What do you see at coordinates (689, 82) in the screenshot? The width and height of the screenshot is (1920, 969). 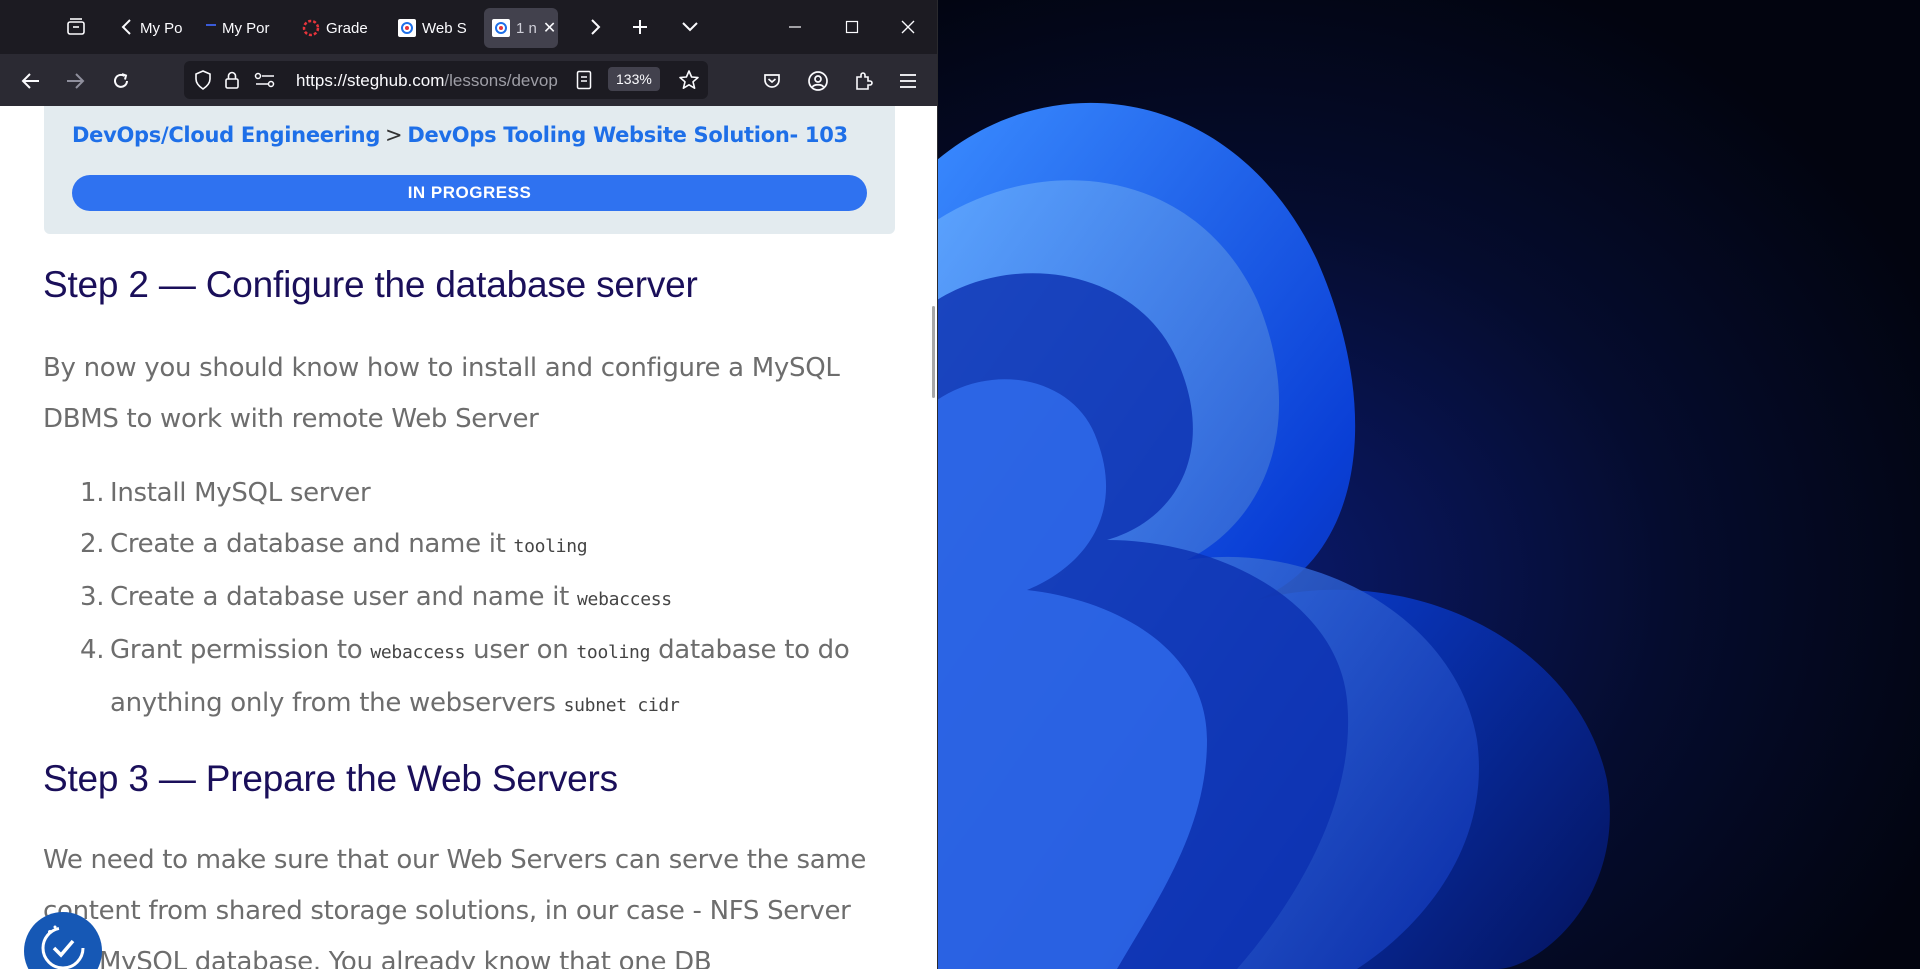 I see `bookmark-star-icon` at bounding box center [689, 82].